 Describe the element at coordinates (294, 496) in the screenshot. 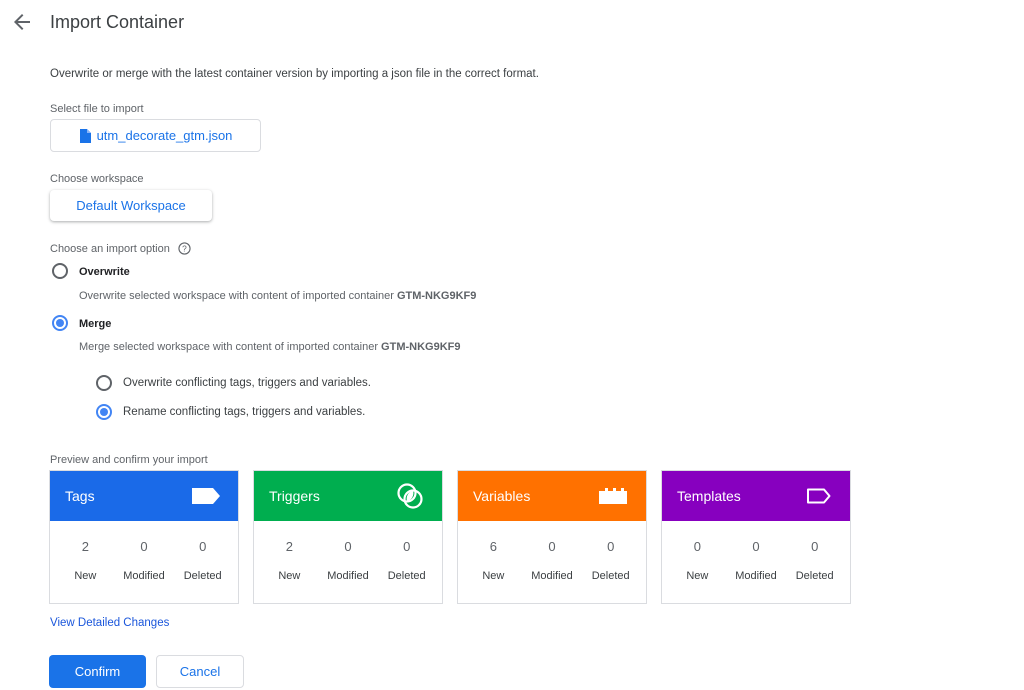

I see `card-title: Triggers` at that location.